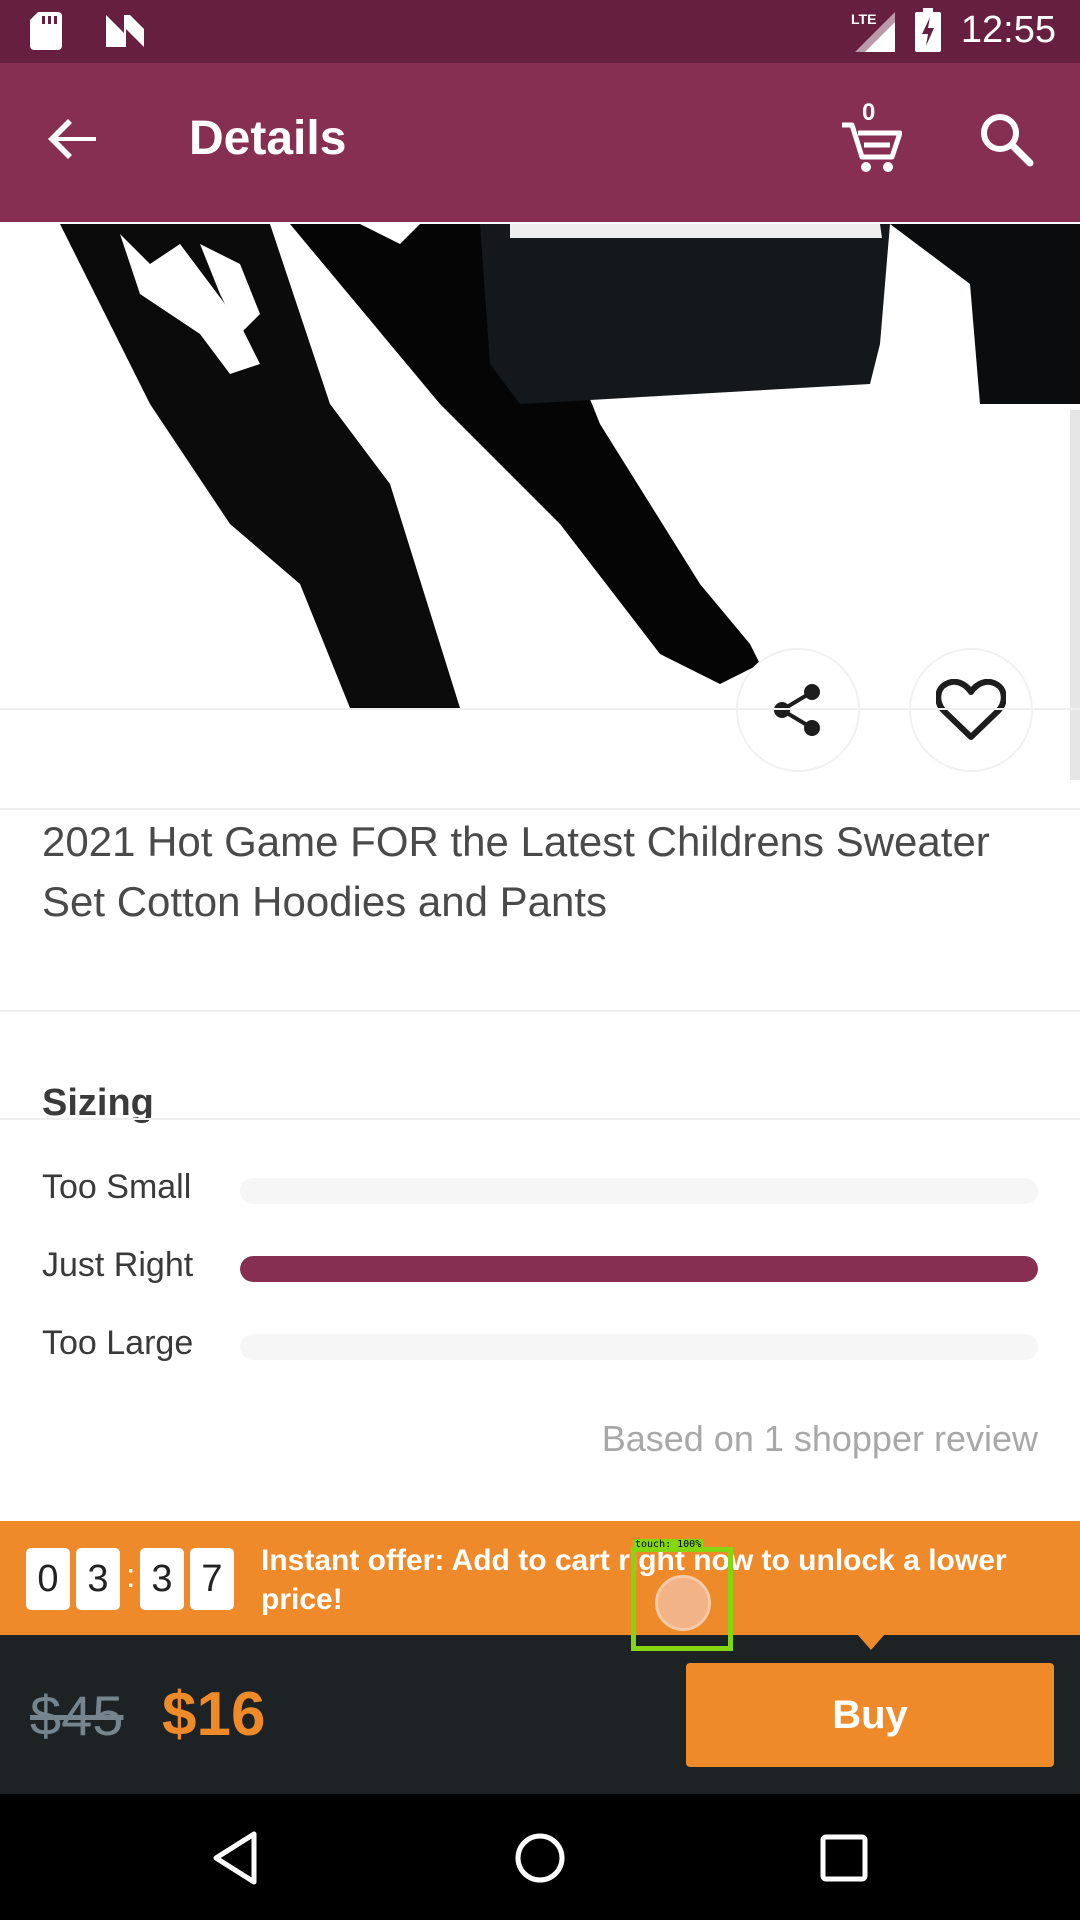 The width and height of the screenshot is (1080, 1920). What do you see at coordinates (819, 1438) in the screenshot?
I see `review-count-note: Based on 1 shopper review` at bounding box center [819, 1438].